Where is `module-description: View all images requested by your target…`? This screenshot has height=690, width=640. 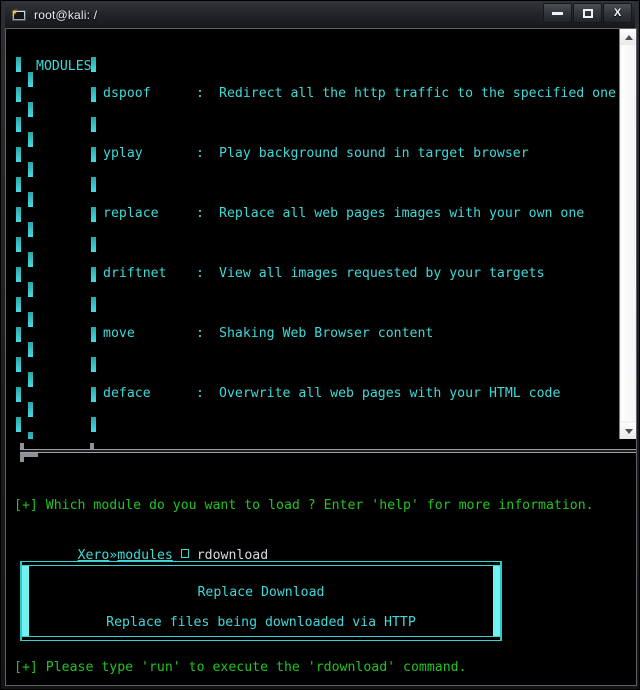 module-description: View all images requested by your target… is located at coordinates (382, 273).